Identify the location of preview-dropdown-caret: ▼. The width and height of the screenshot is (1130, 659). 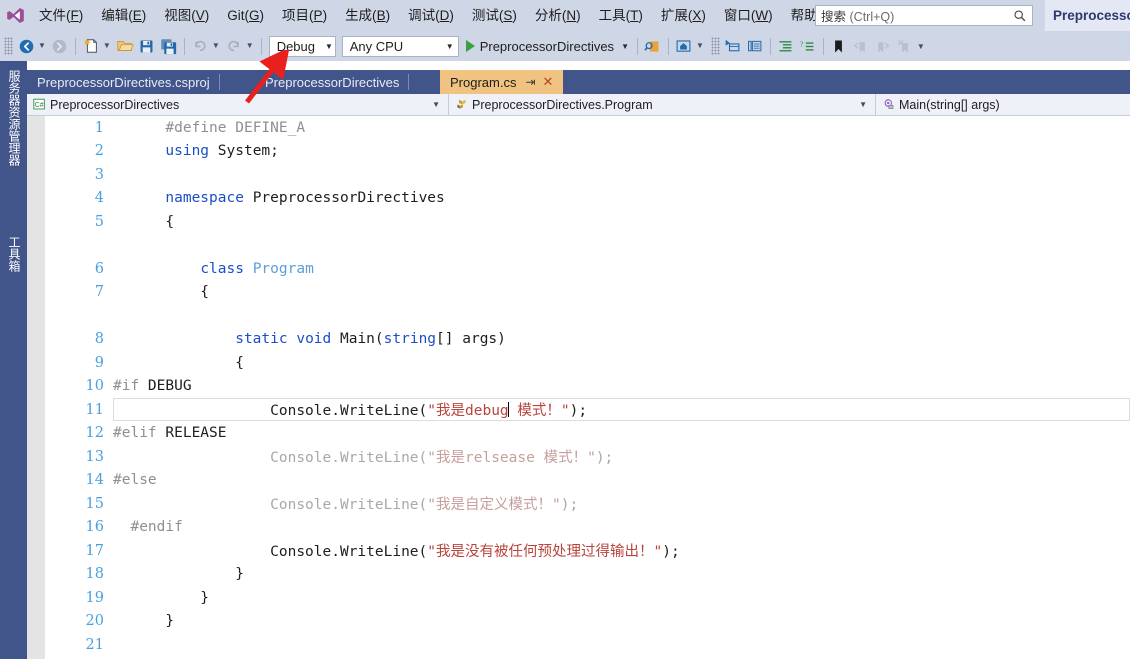
(701, 46).